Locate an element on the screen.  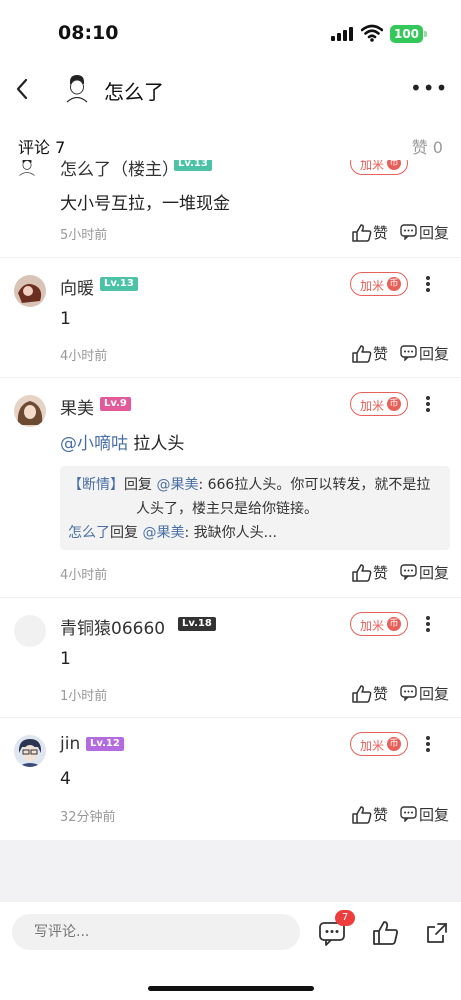
comment-item: 怎么了（楼主） Lv.13 加米 币 大小号互拉，一堆现金 5小时前 赞 回复 is located at coordinates (230, 209).